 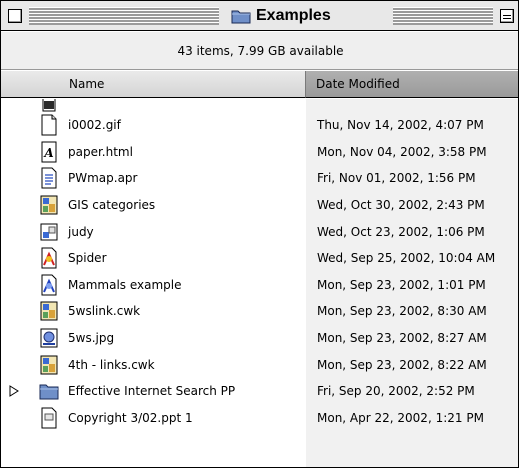 I want to click on collapse-box-button, so click(x=507, y=16).